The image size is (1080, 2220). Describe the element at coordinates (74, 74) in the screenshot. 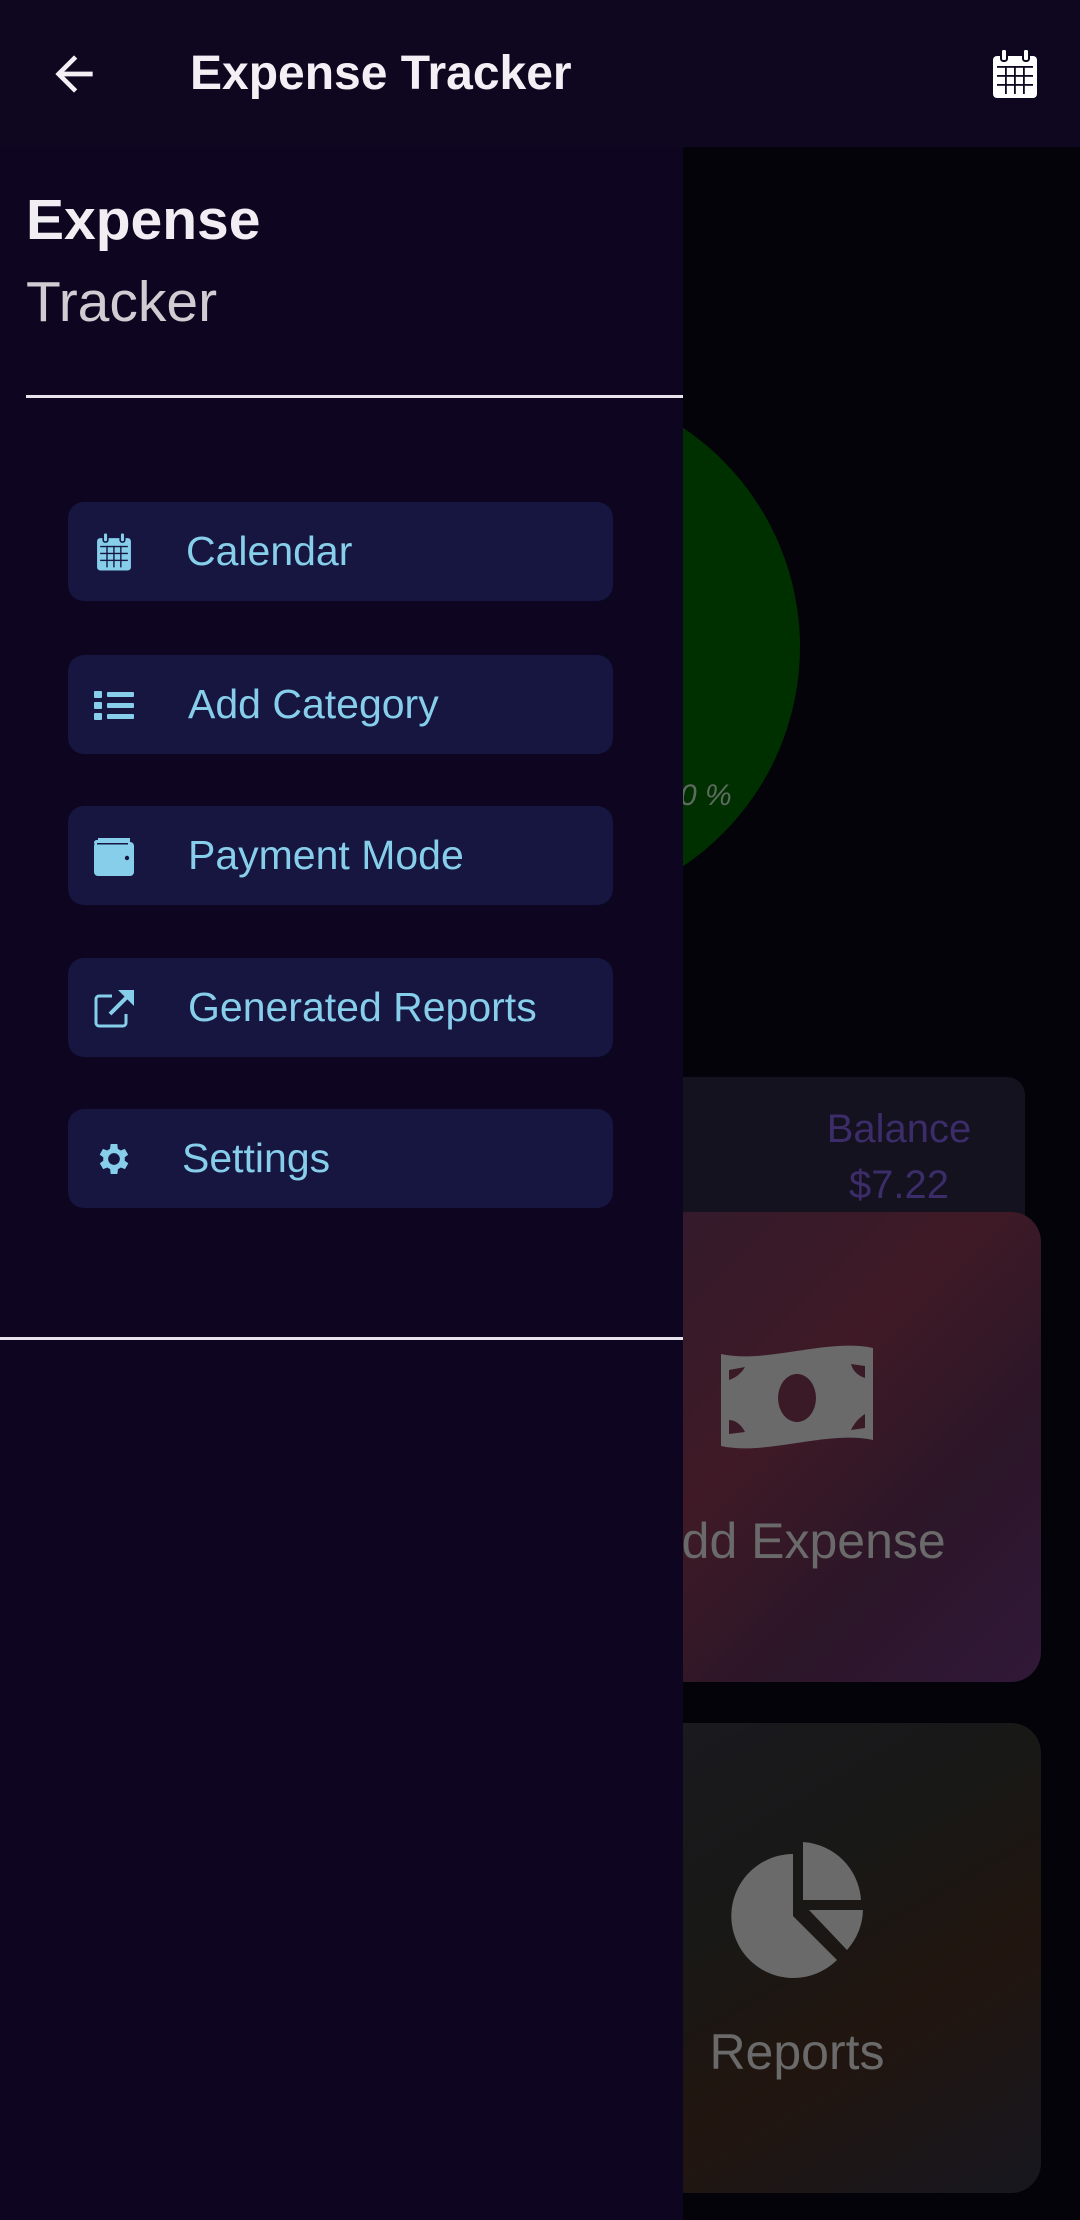

I see `arrow-left-icon` at that location.